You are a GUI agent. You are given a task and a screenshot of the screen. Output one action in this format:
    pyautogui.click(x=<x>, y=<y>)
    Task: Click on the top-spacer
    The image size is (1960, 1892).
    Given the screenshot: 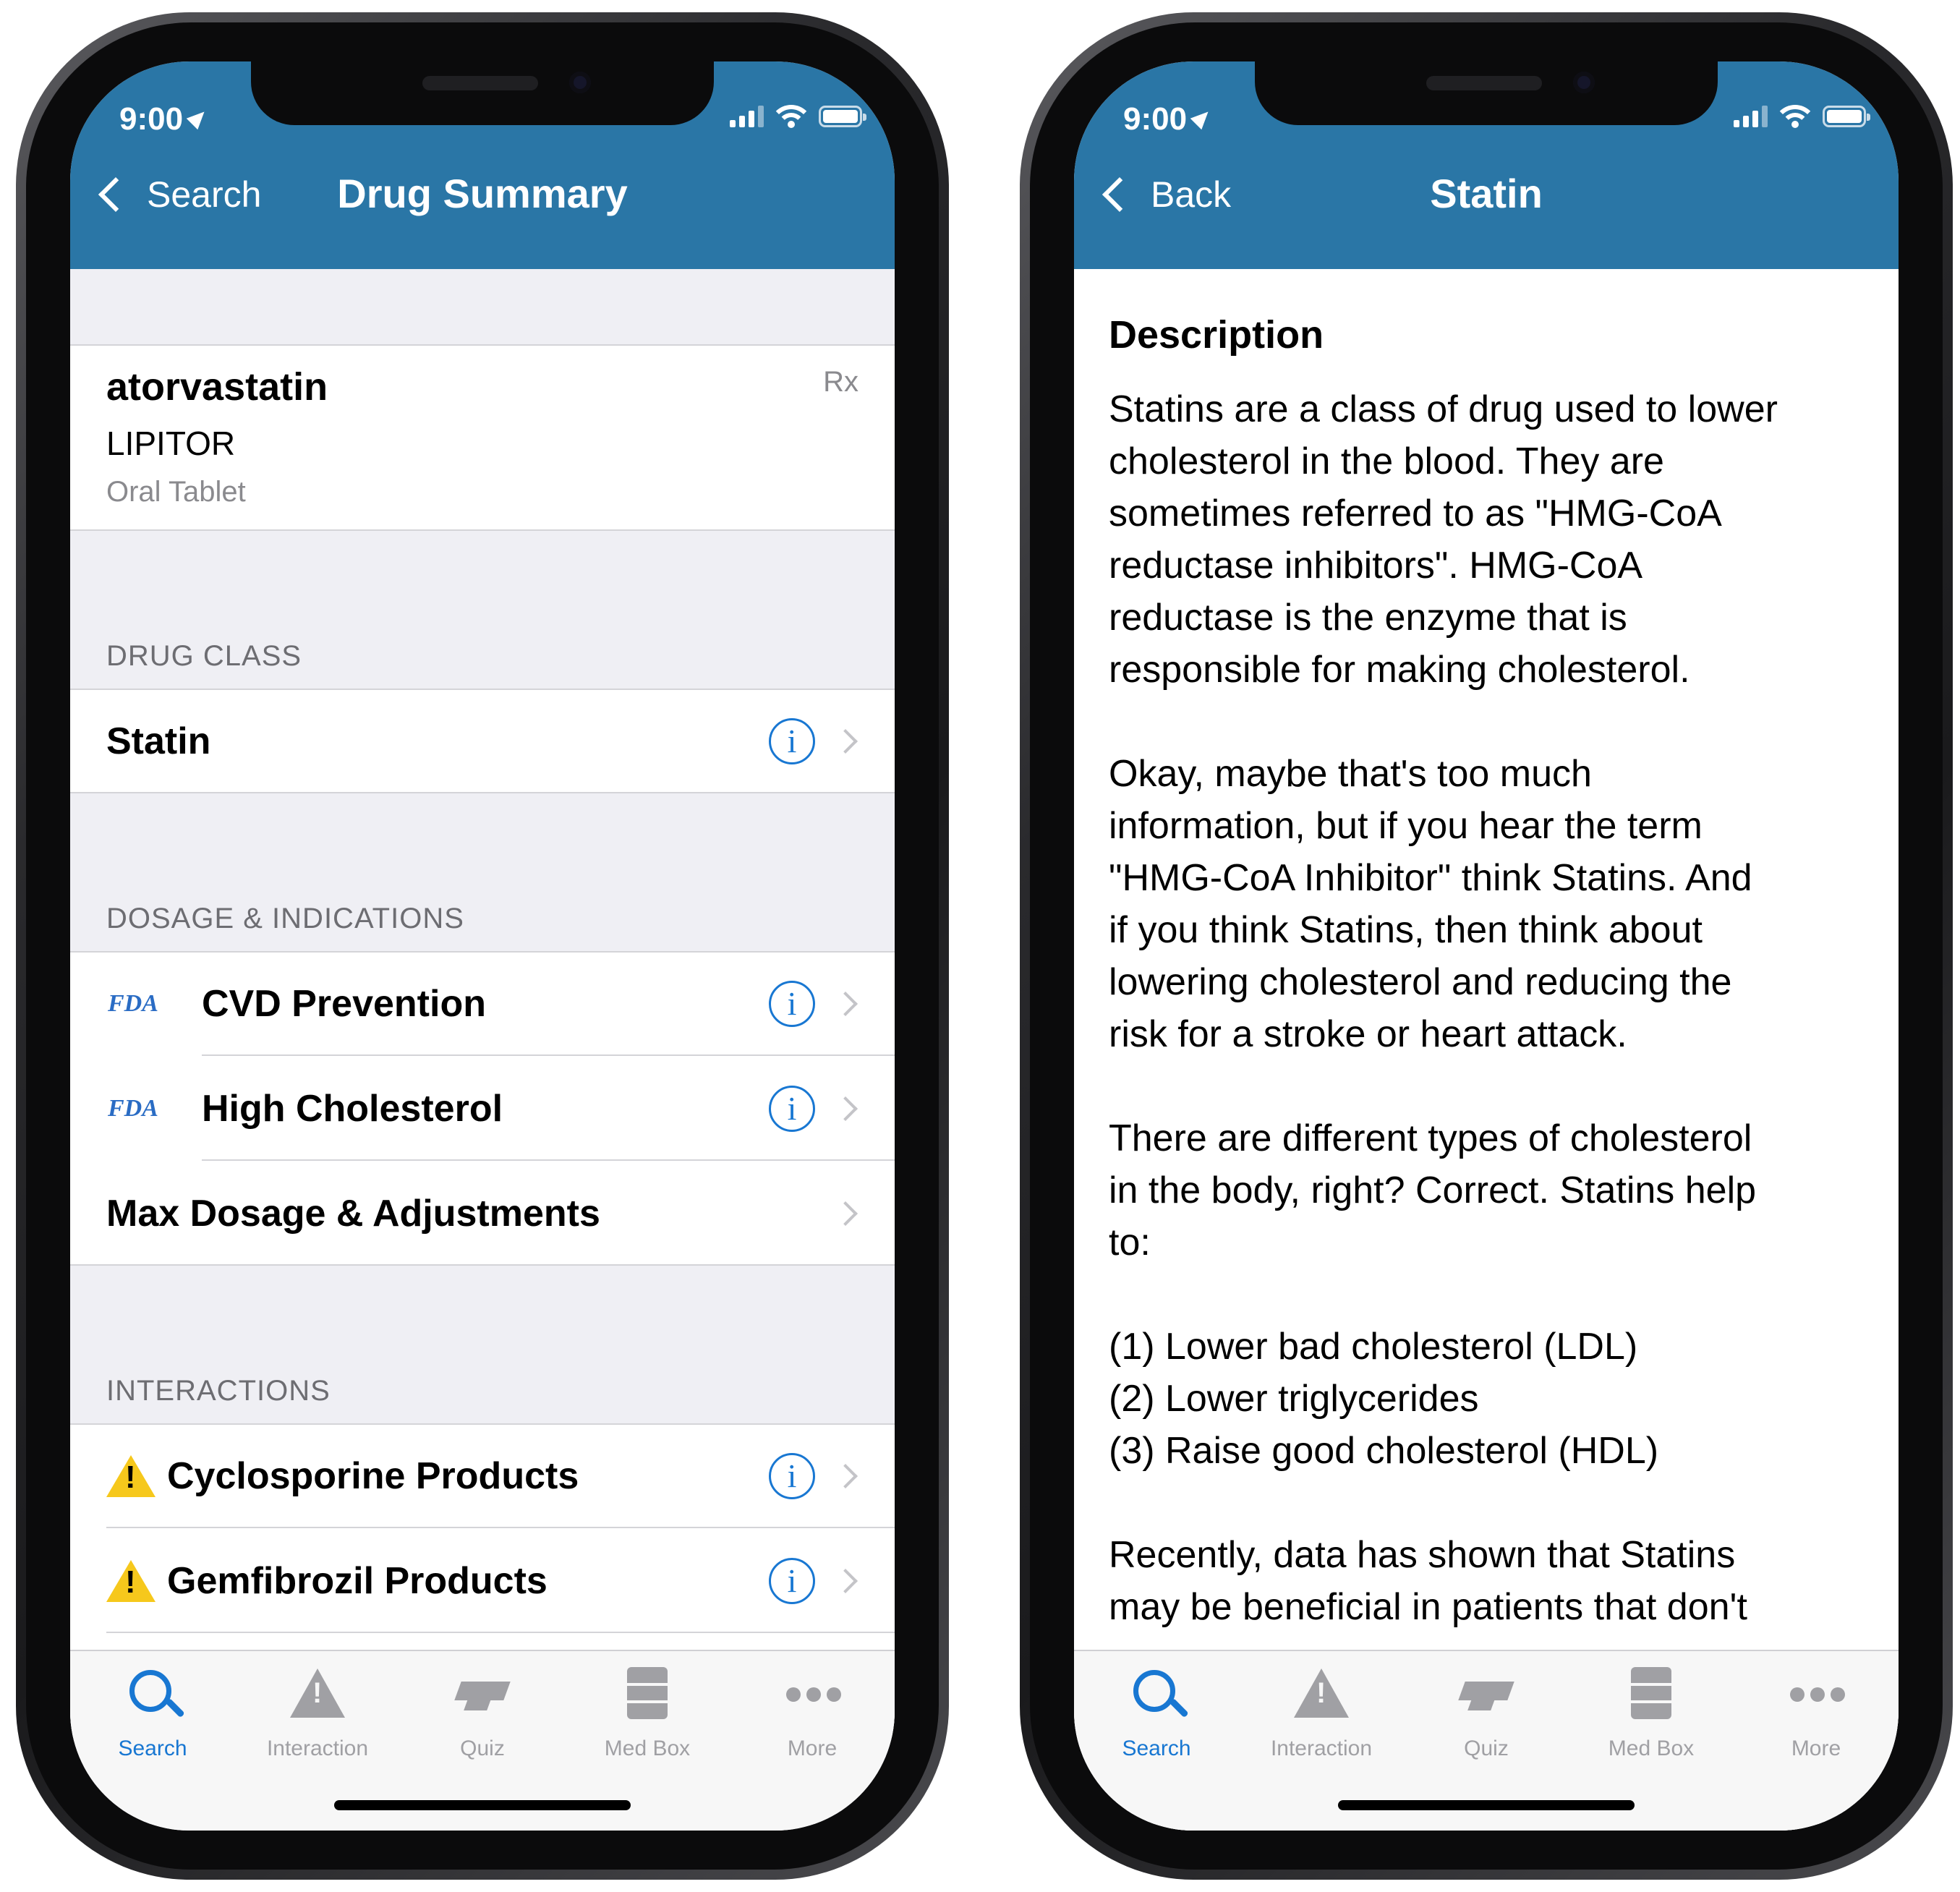 What is the action you would take?
    pyautogui.click(x=482, y=306)
    